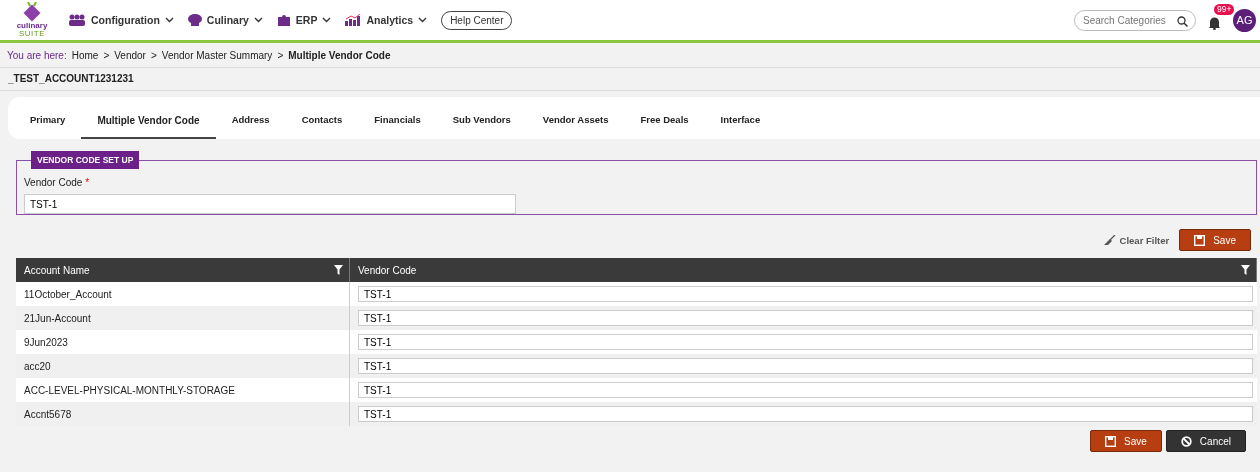 This screenshot has height=472, width=1260. I want to click on tab: Primary, so click(48, 126).